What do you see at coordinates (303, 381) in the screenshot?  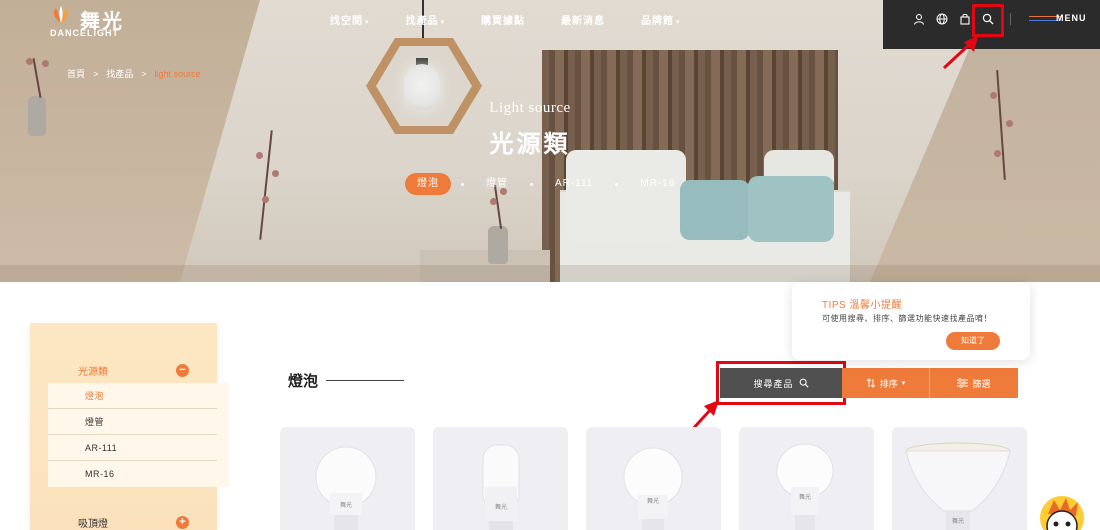 I see `section-title-text: 燈泡` at bounding box center [303, 381].